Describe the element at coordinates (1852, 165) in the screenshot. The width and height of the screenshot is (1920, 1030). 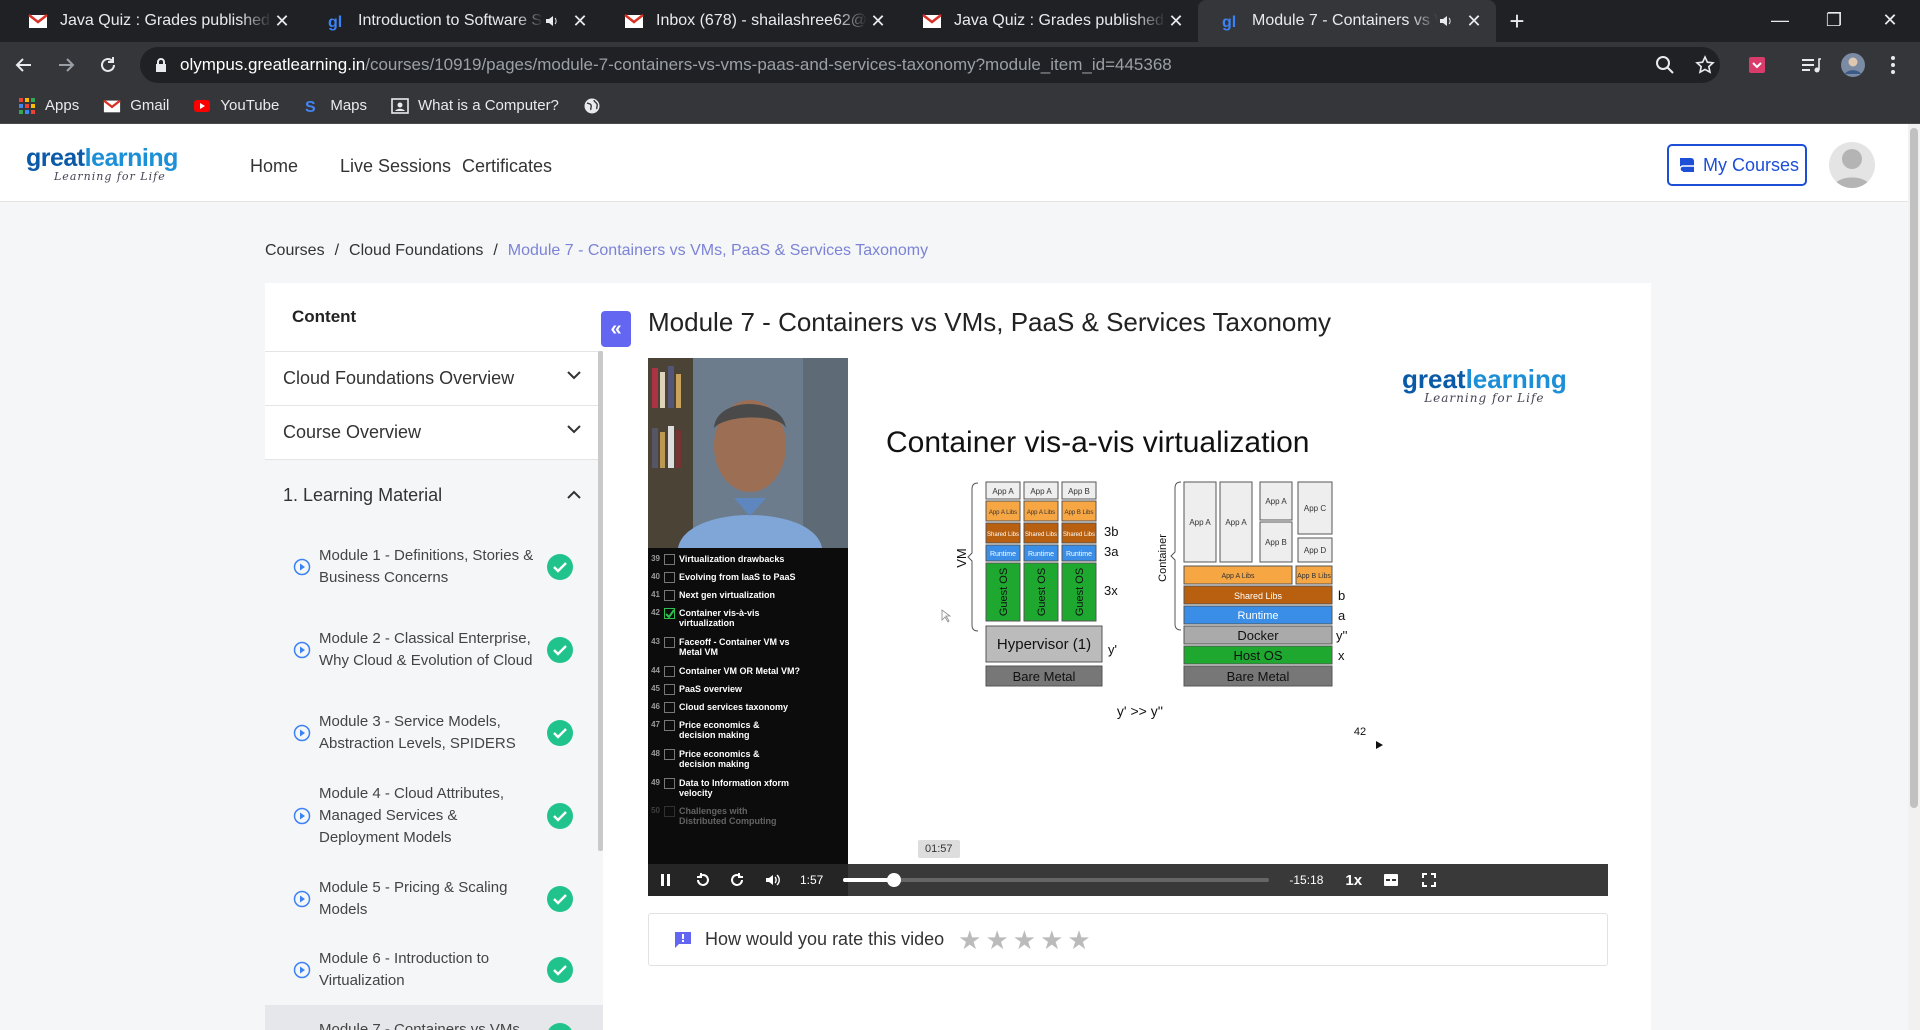
I see `user-avatar` at that location.